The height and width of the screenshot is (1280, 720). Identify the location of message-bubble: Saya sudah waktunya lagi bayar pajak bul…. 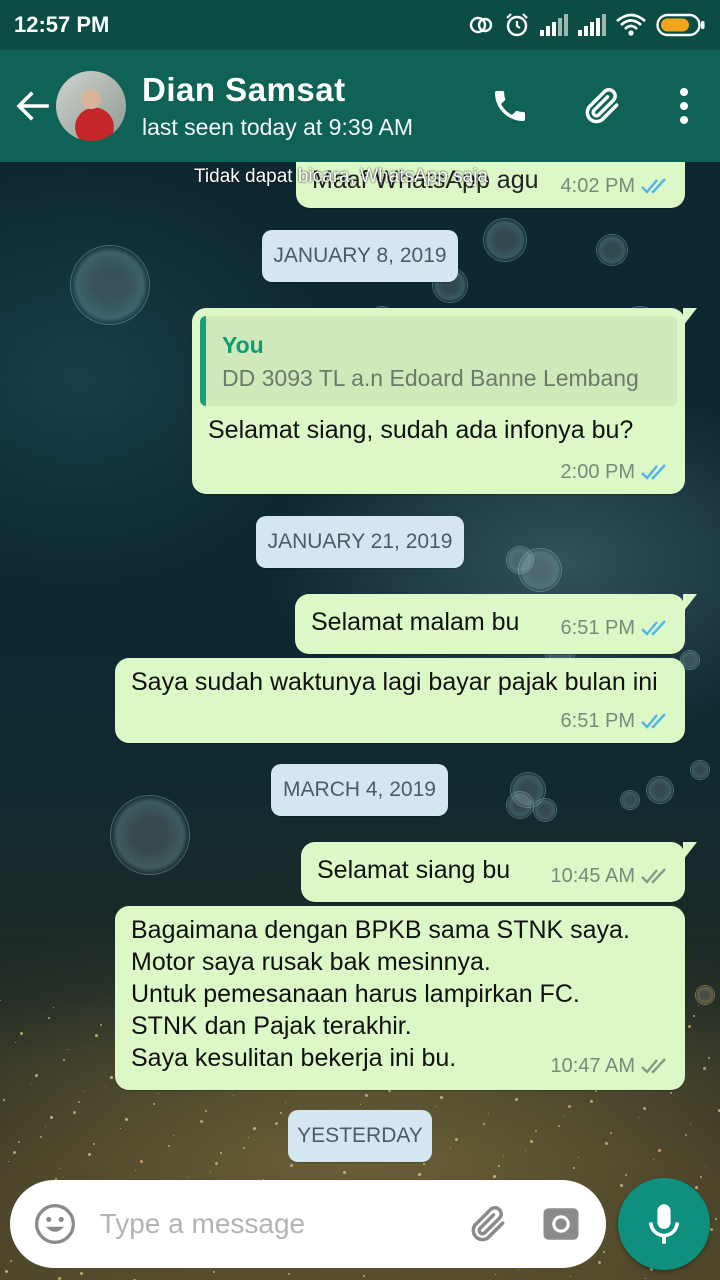
(400, 700).